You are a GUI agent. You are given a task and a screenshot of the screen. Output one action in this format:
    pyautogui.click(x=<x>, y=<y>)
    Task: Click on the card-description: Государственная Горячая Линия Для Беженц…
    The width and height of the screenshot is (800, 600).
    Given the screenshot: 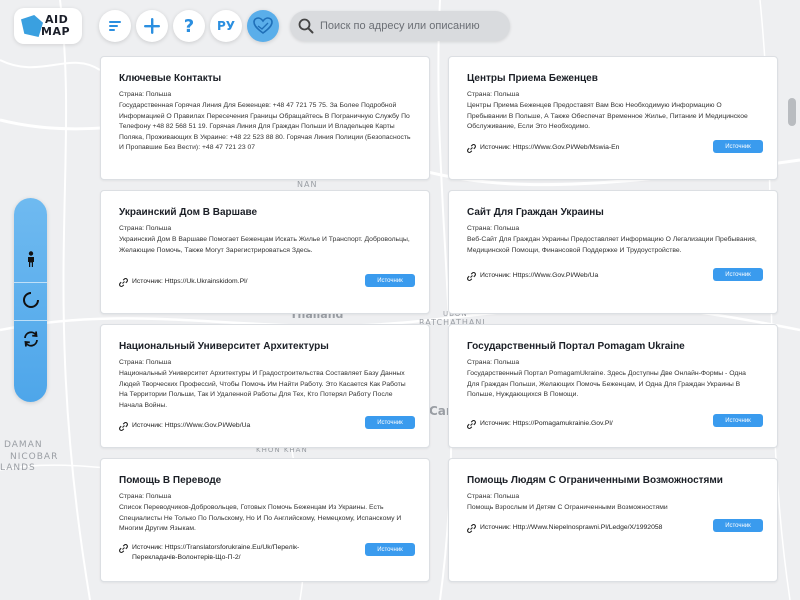 What is the action you would take?
    pyautogui.click(x=265, y=127)
    